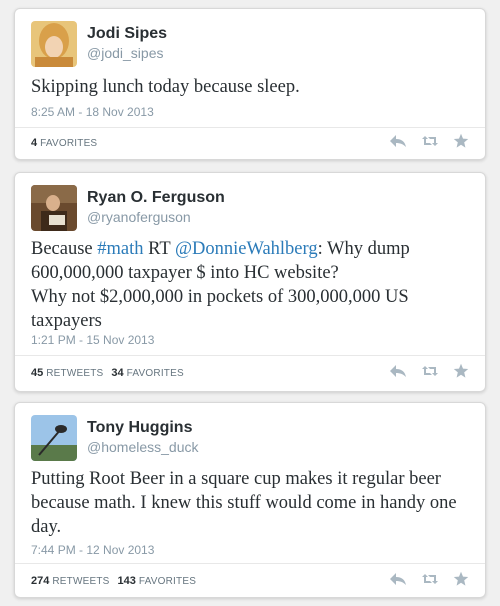  I want to click on favorites-count: 34, so click(117, 373).